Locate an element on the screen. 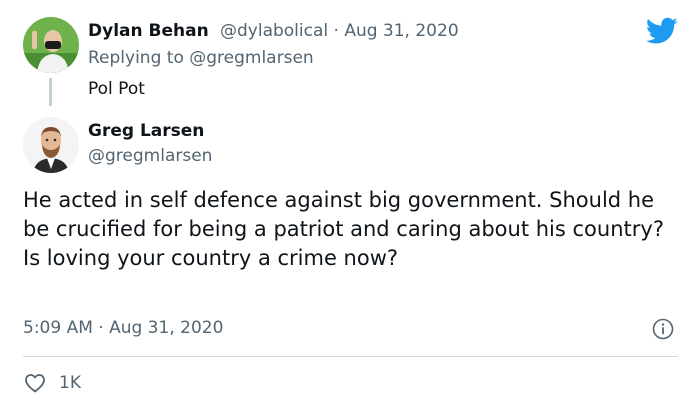 This screenshot has height=410, width=700. main-author-name: Greg Larsen is located at coordinates (146, 131).